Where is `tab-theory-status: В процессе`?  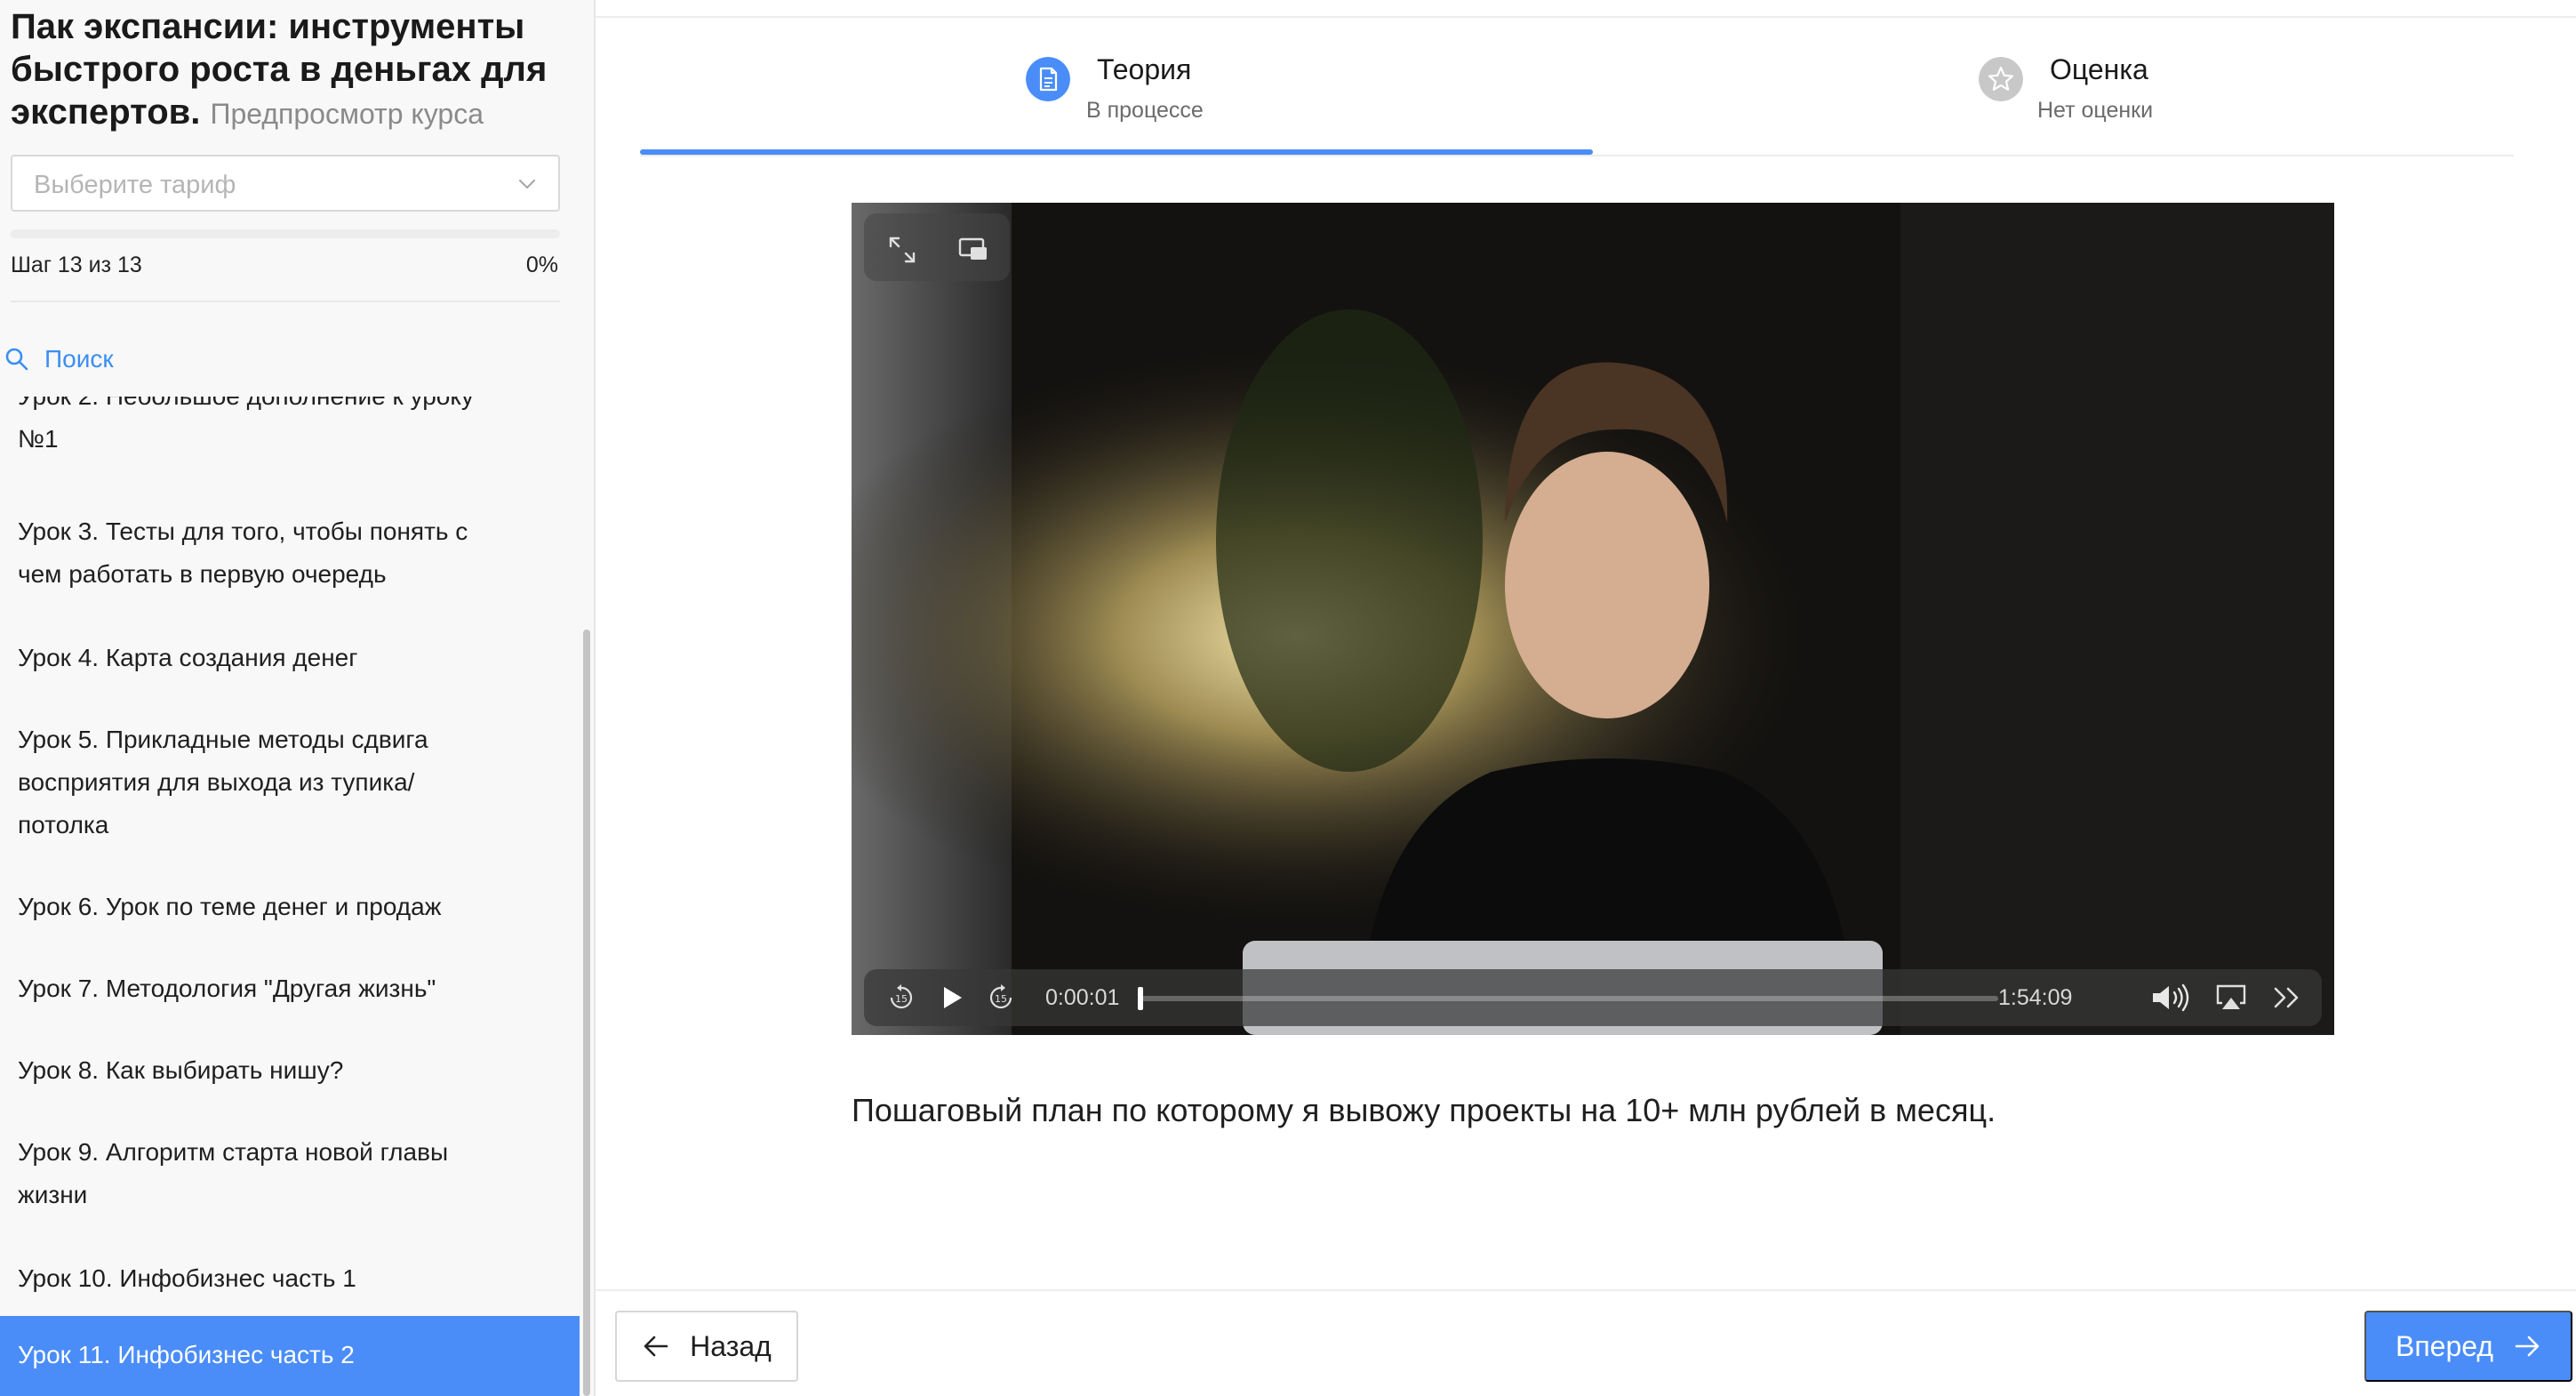 tab-theory-status: В процессе is located at coordinates (1145, 111).